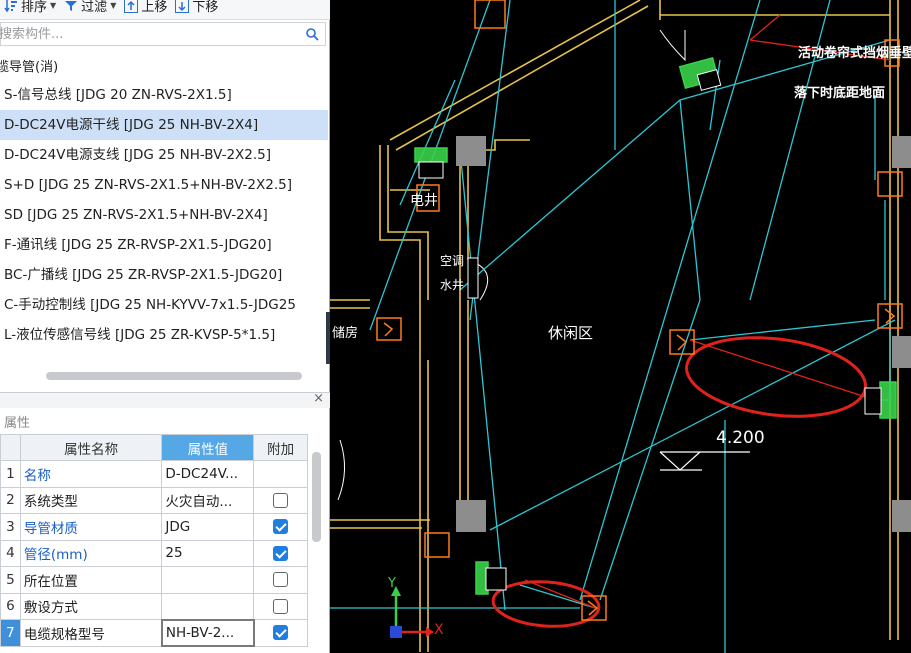  I want to click on tree-item: S+D [JDG 25 ZN-RVS-2X1.5+NH-BV-2X2.5], so click(164, 185).